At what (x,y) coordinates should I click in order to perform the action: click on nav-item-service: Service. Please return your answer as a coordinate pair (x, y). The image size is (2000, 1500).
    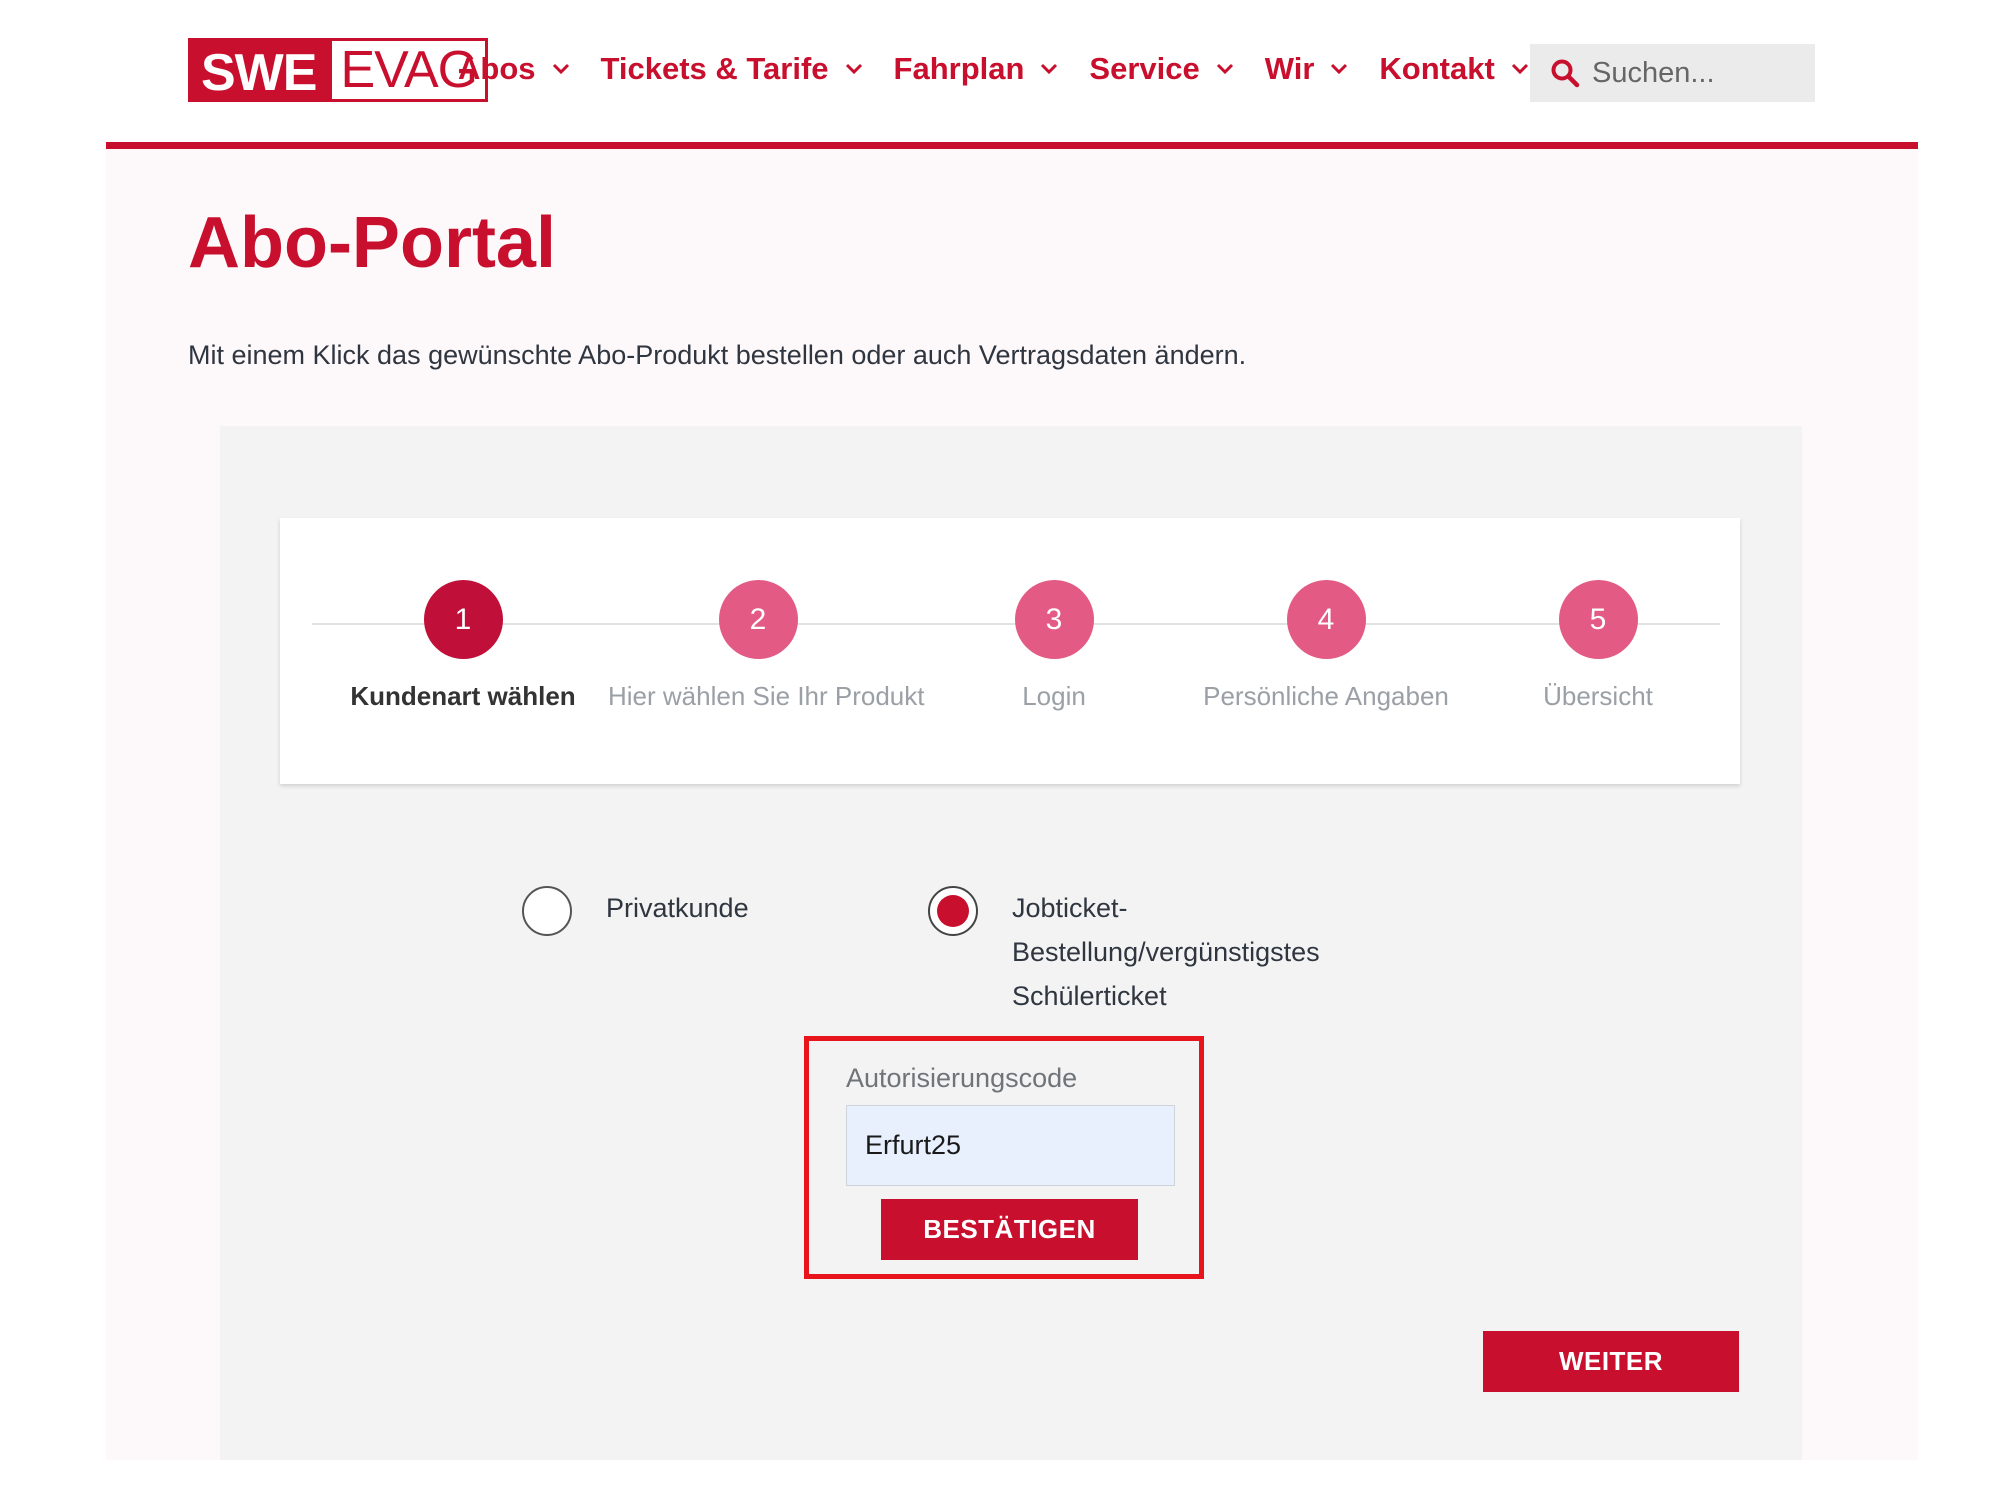
    Looking at the image, I should click on (1161, 69).